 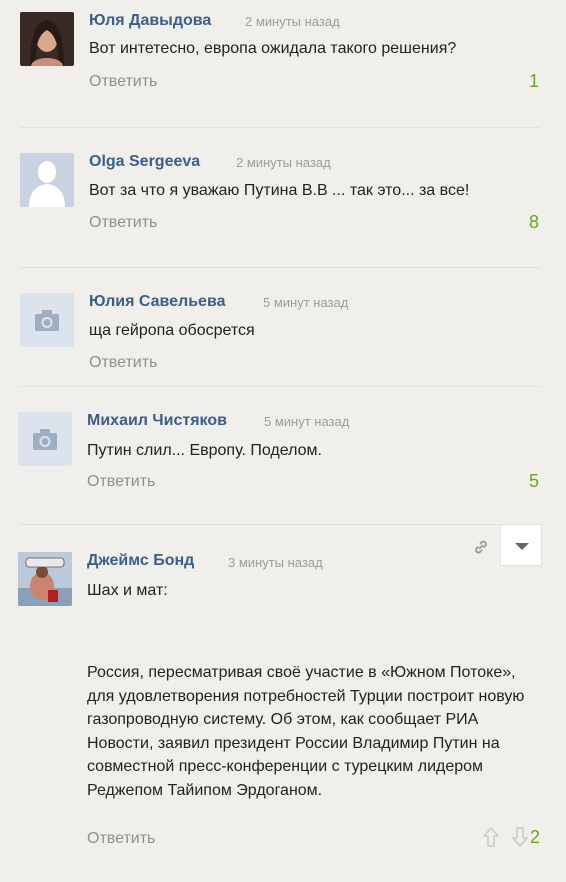 I want to click on comment-author: Юлия Савельева, so click(x=157, y=302).